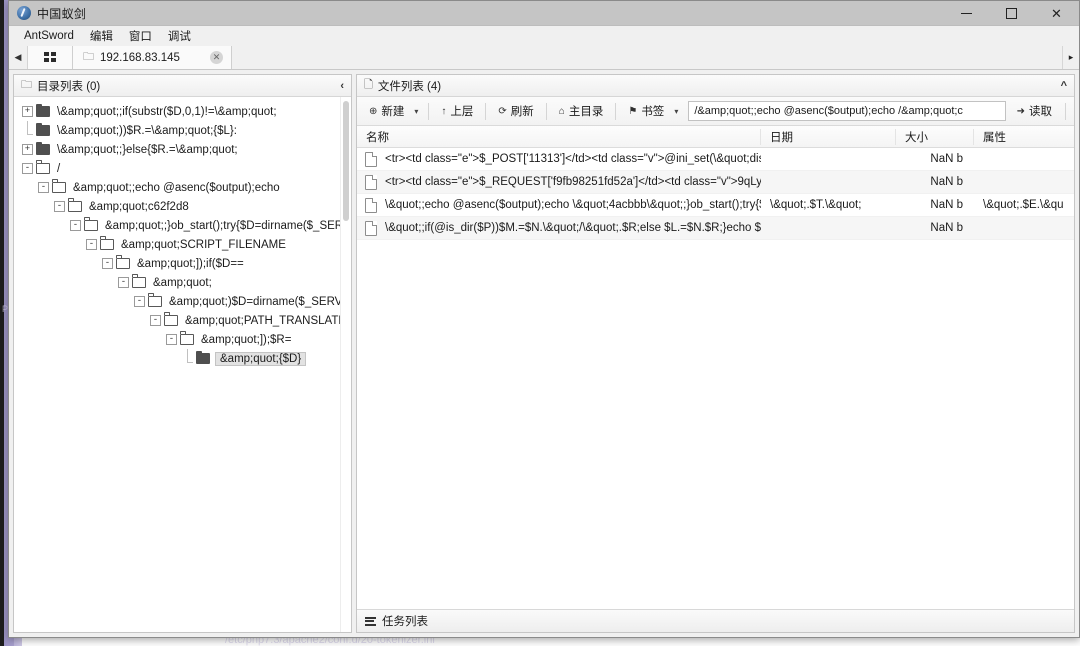  Describe the element at coordinates (457, 111) in the screenshot. I see `up-button: ↑ 上层` at that location.